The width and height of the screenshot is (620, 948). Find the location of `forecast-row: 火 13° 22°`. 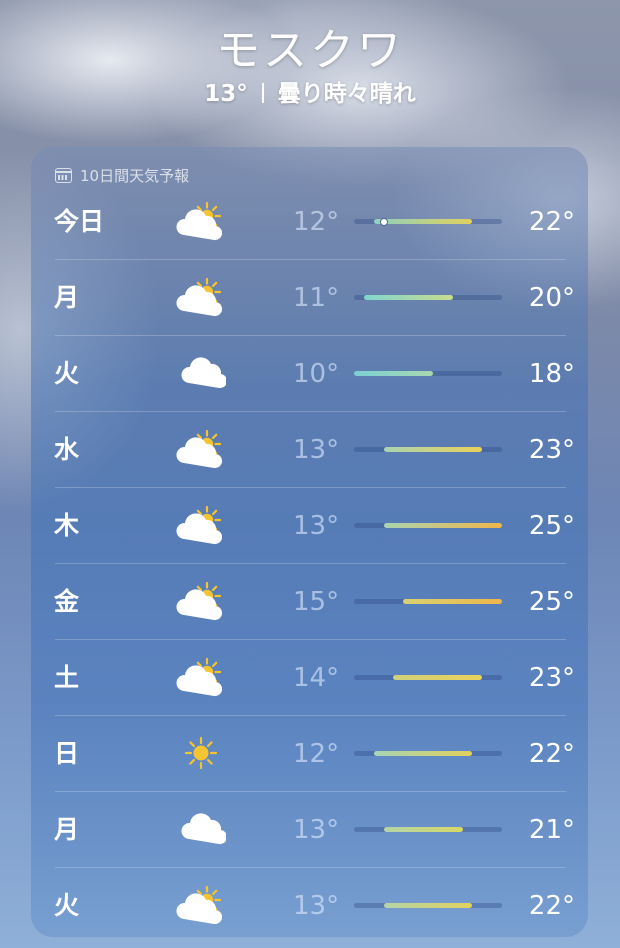

forecast-row: 火 13° 22° is located at coordinates (309, 902).